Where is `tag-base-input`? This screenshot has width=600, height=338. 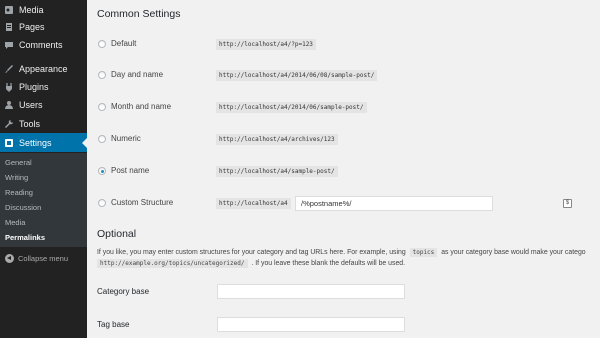 tag-base-input is located at coordinates (311, 324).